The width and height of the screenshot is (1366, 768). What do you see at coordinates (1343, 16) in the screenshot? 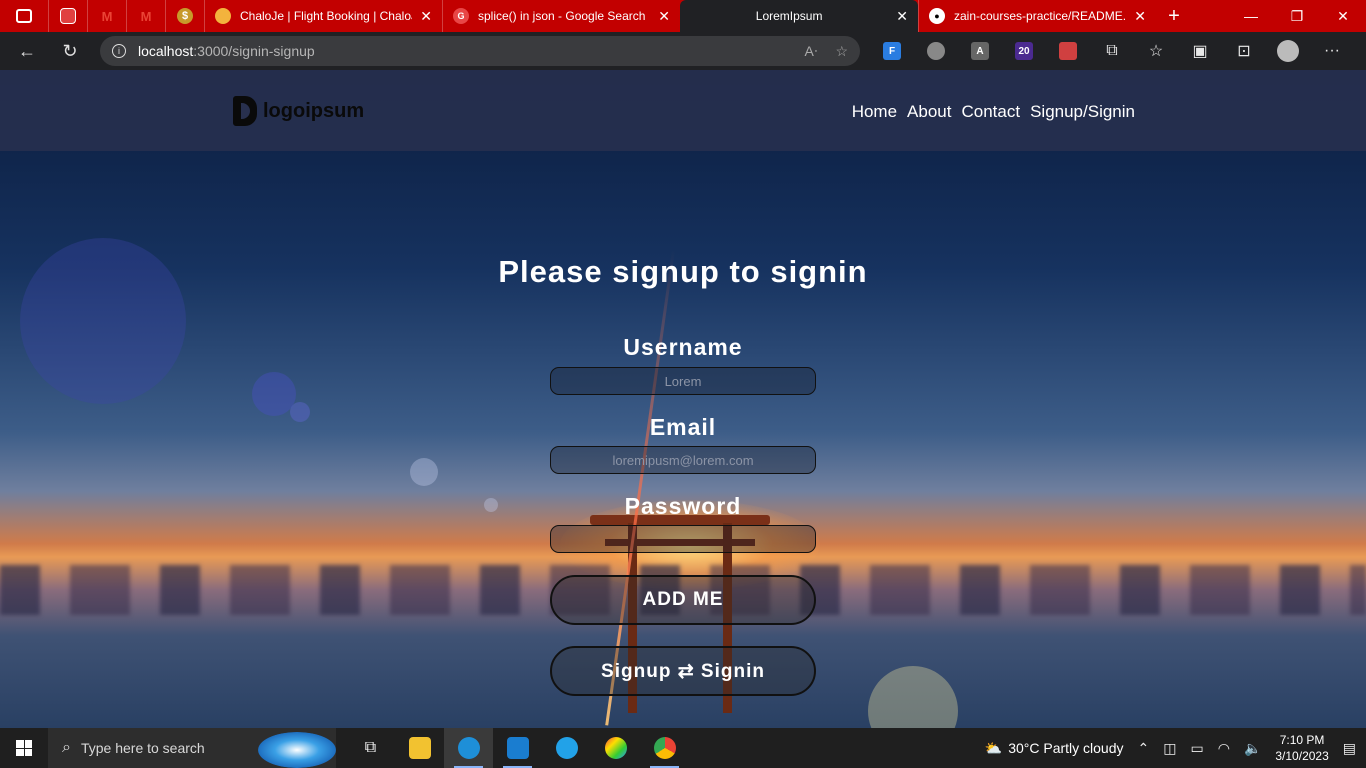
I see `close-window-button: ✕` at bounding box center [1343, 16].